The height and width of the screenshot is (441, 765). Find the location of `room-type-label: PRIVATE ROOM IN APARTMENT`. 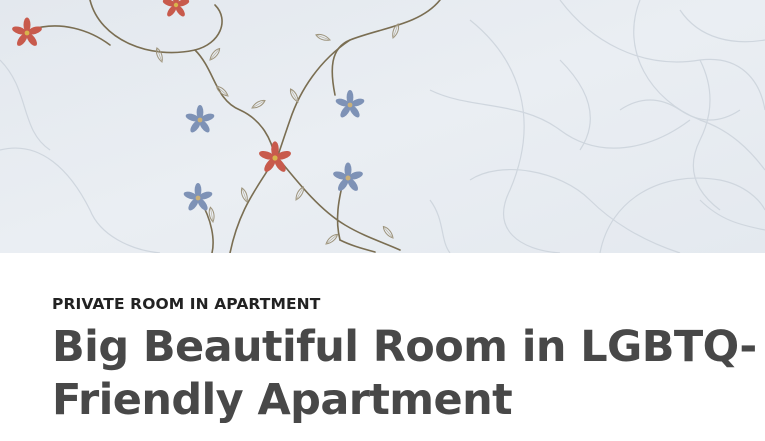

room-type-label: PRIVATE ROOM IN APARTMENT is located at coordinates (186, 304).